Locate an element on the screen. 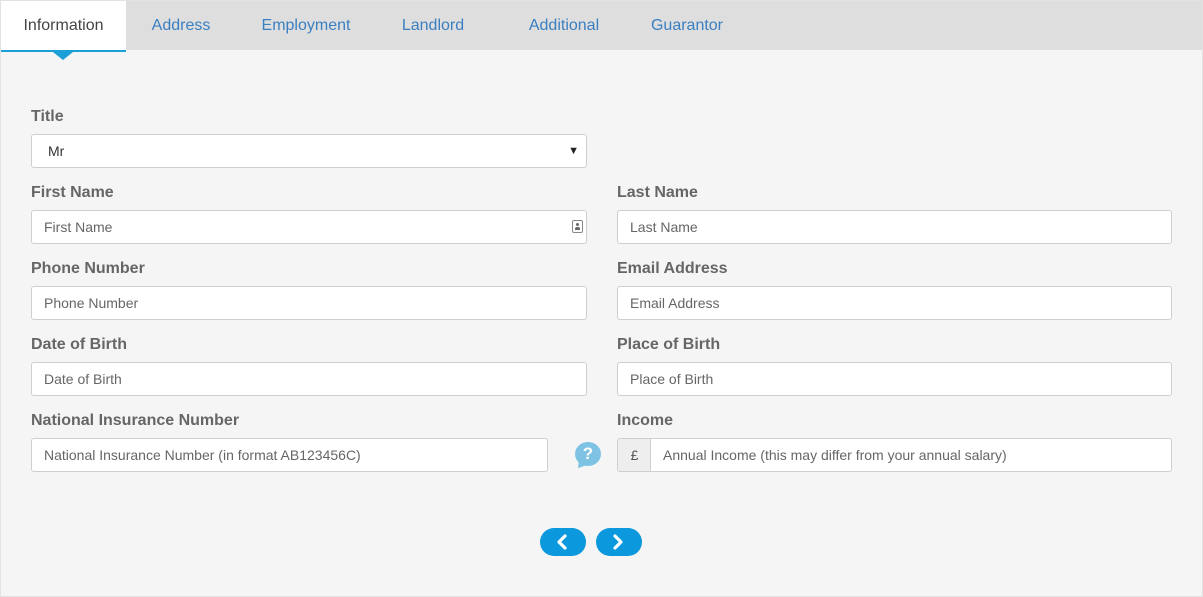  pob-label: Place of Birth is located at coordinates (669, 344).